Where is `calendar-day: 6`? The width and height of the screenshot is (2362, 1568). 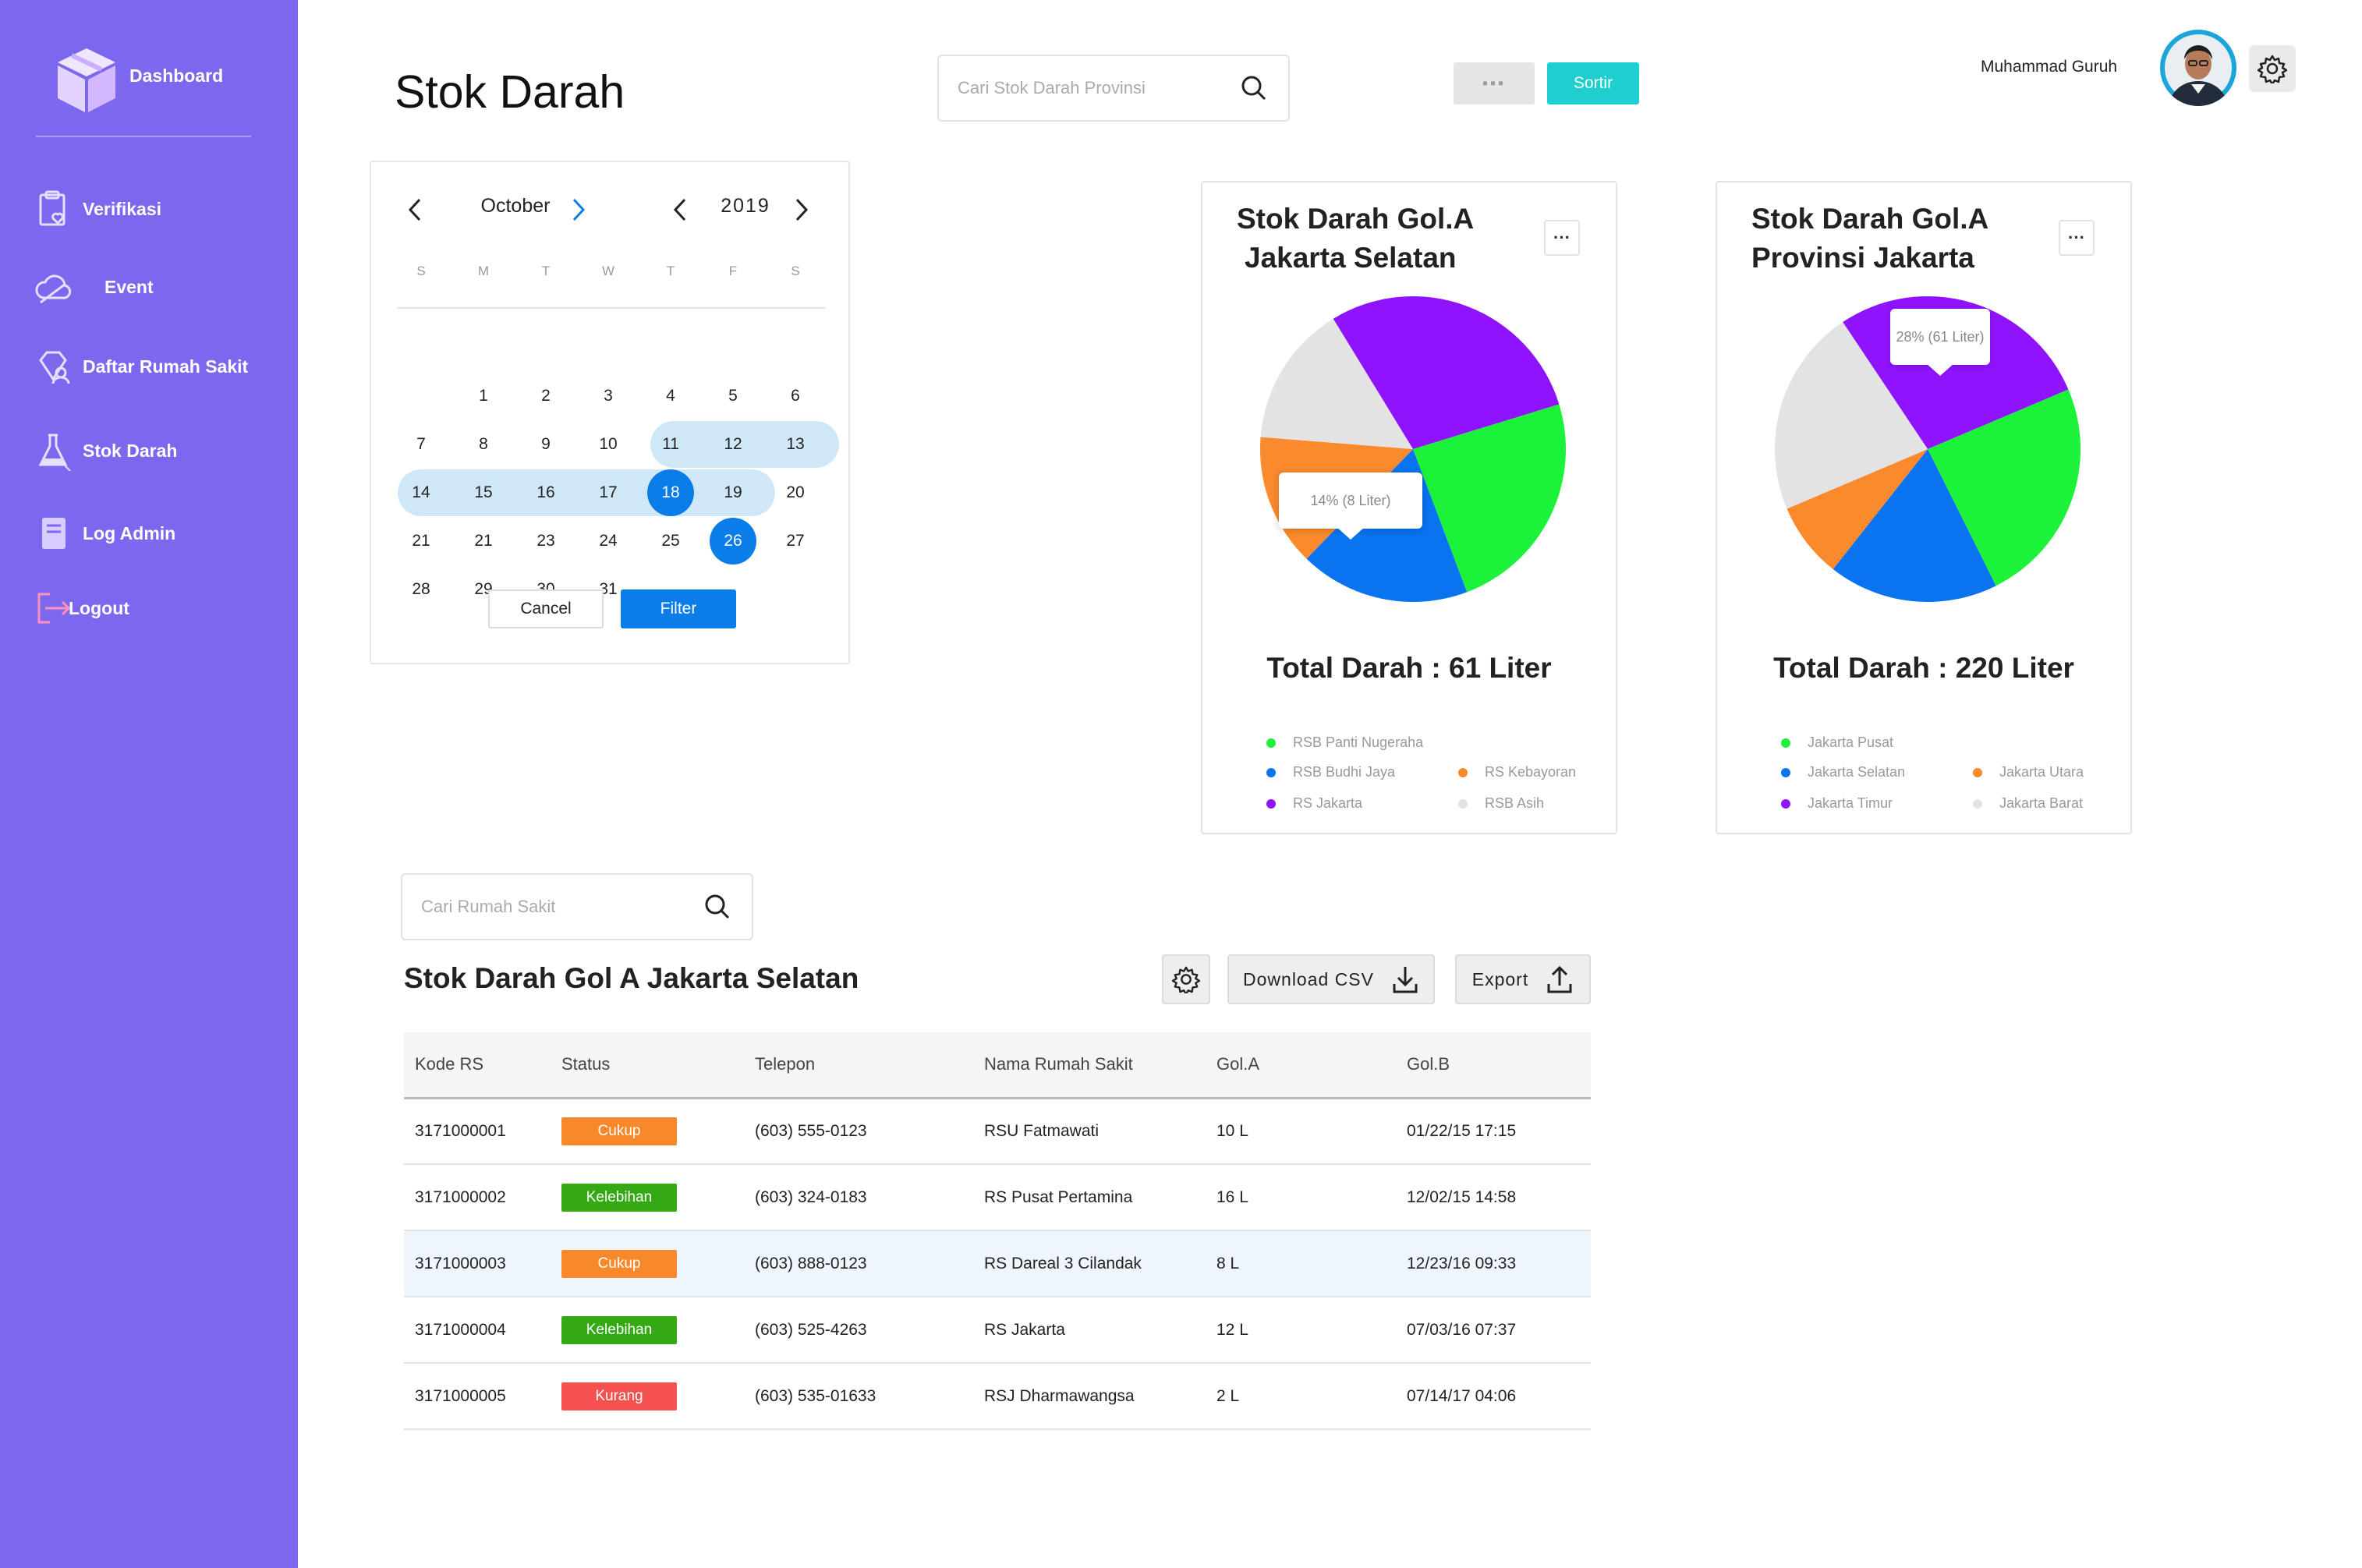 calendar-day: 6 is located at coordinates (795, 396).